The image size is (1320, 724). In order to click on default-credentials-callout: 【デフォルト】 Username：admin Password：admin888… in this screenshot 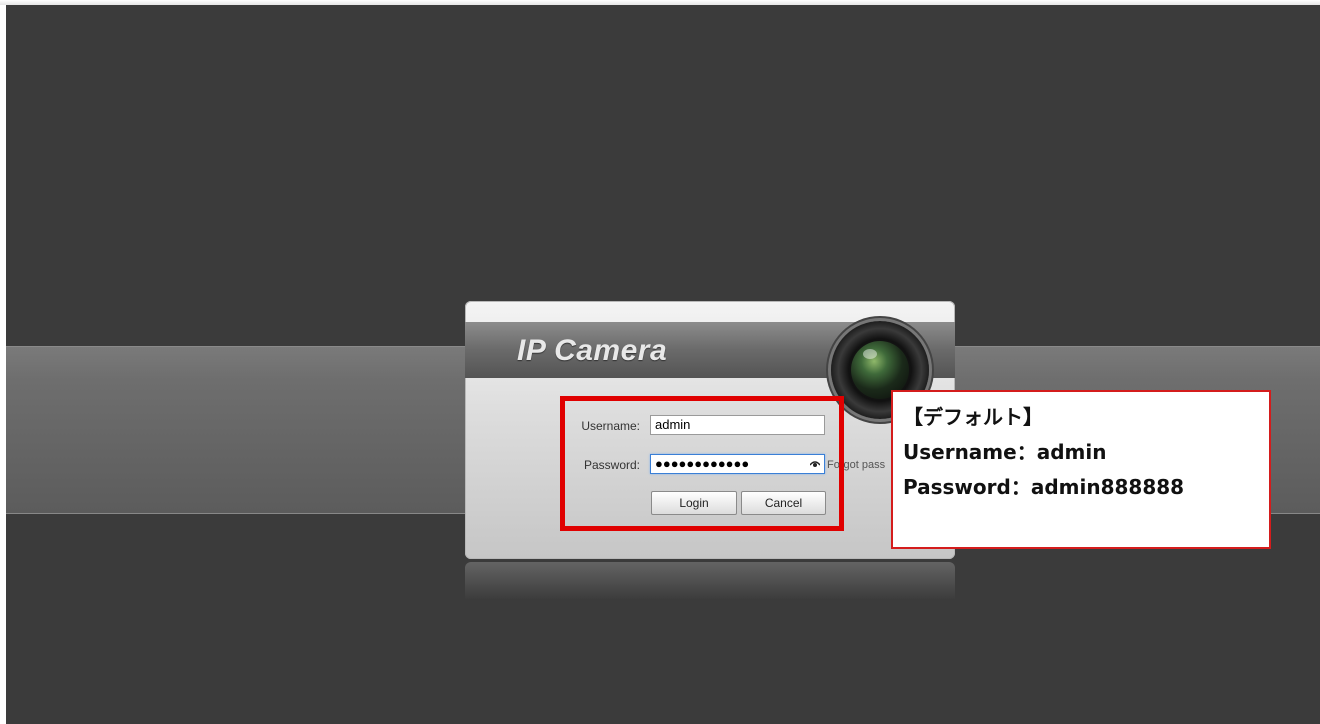, I will do `click(1081, 469)`.